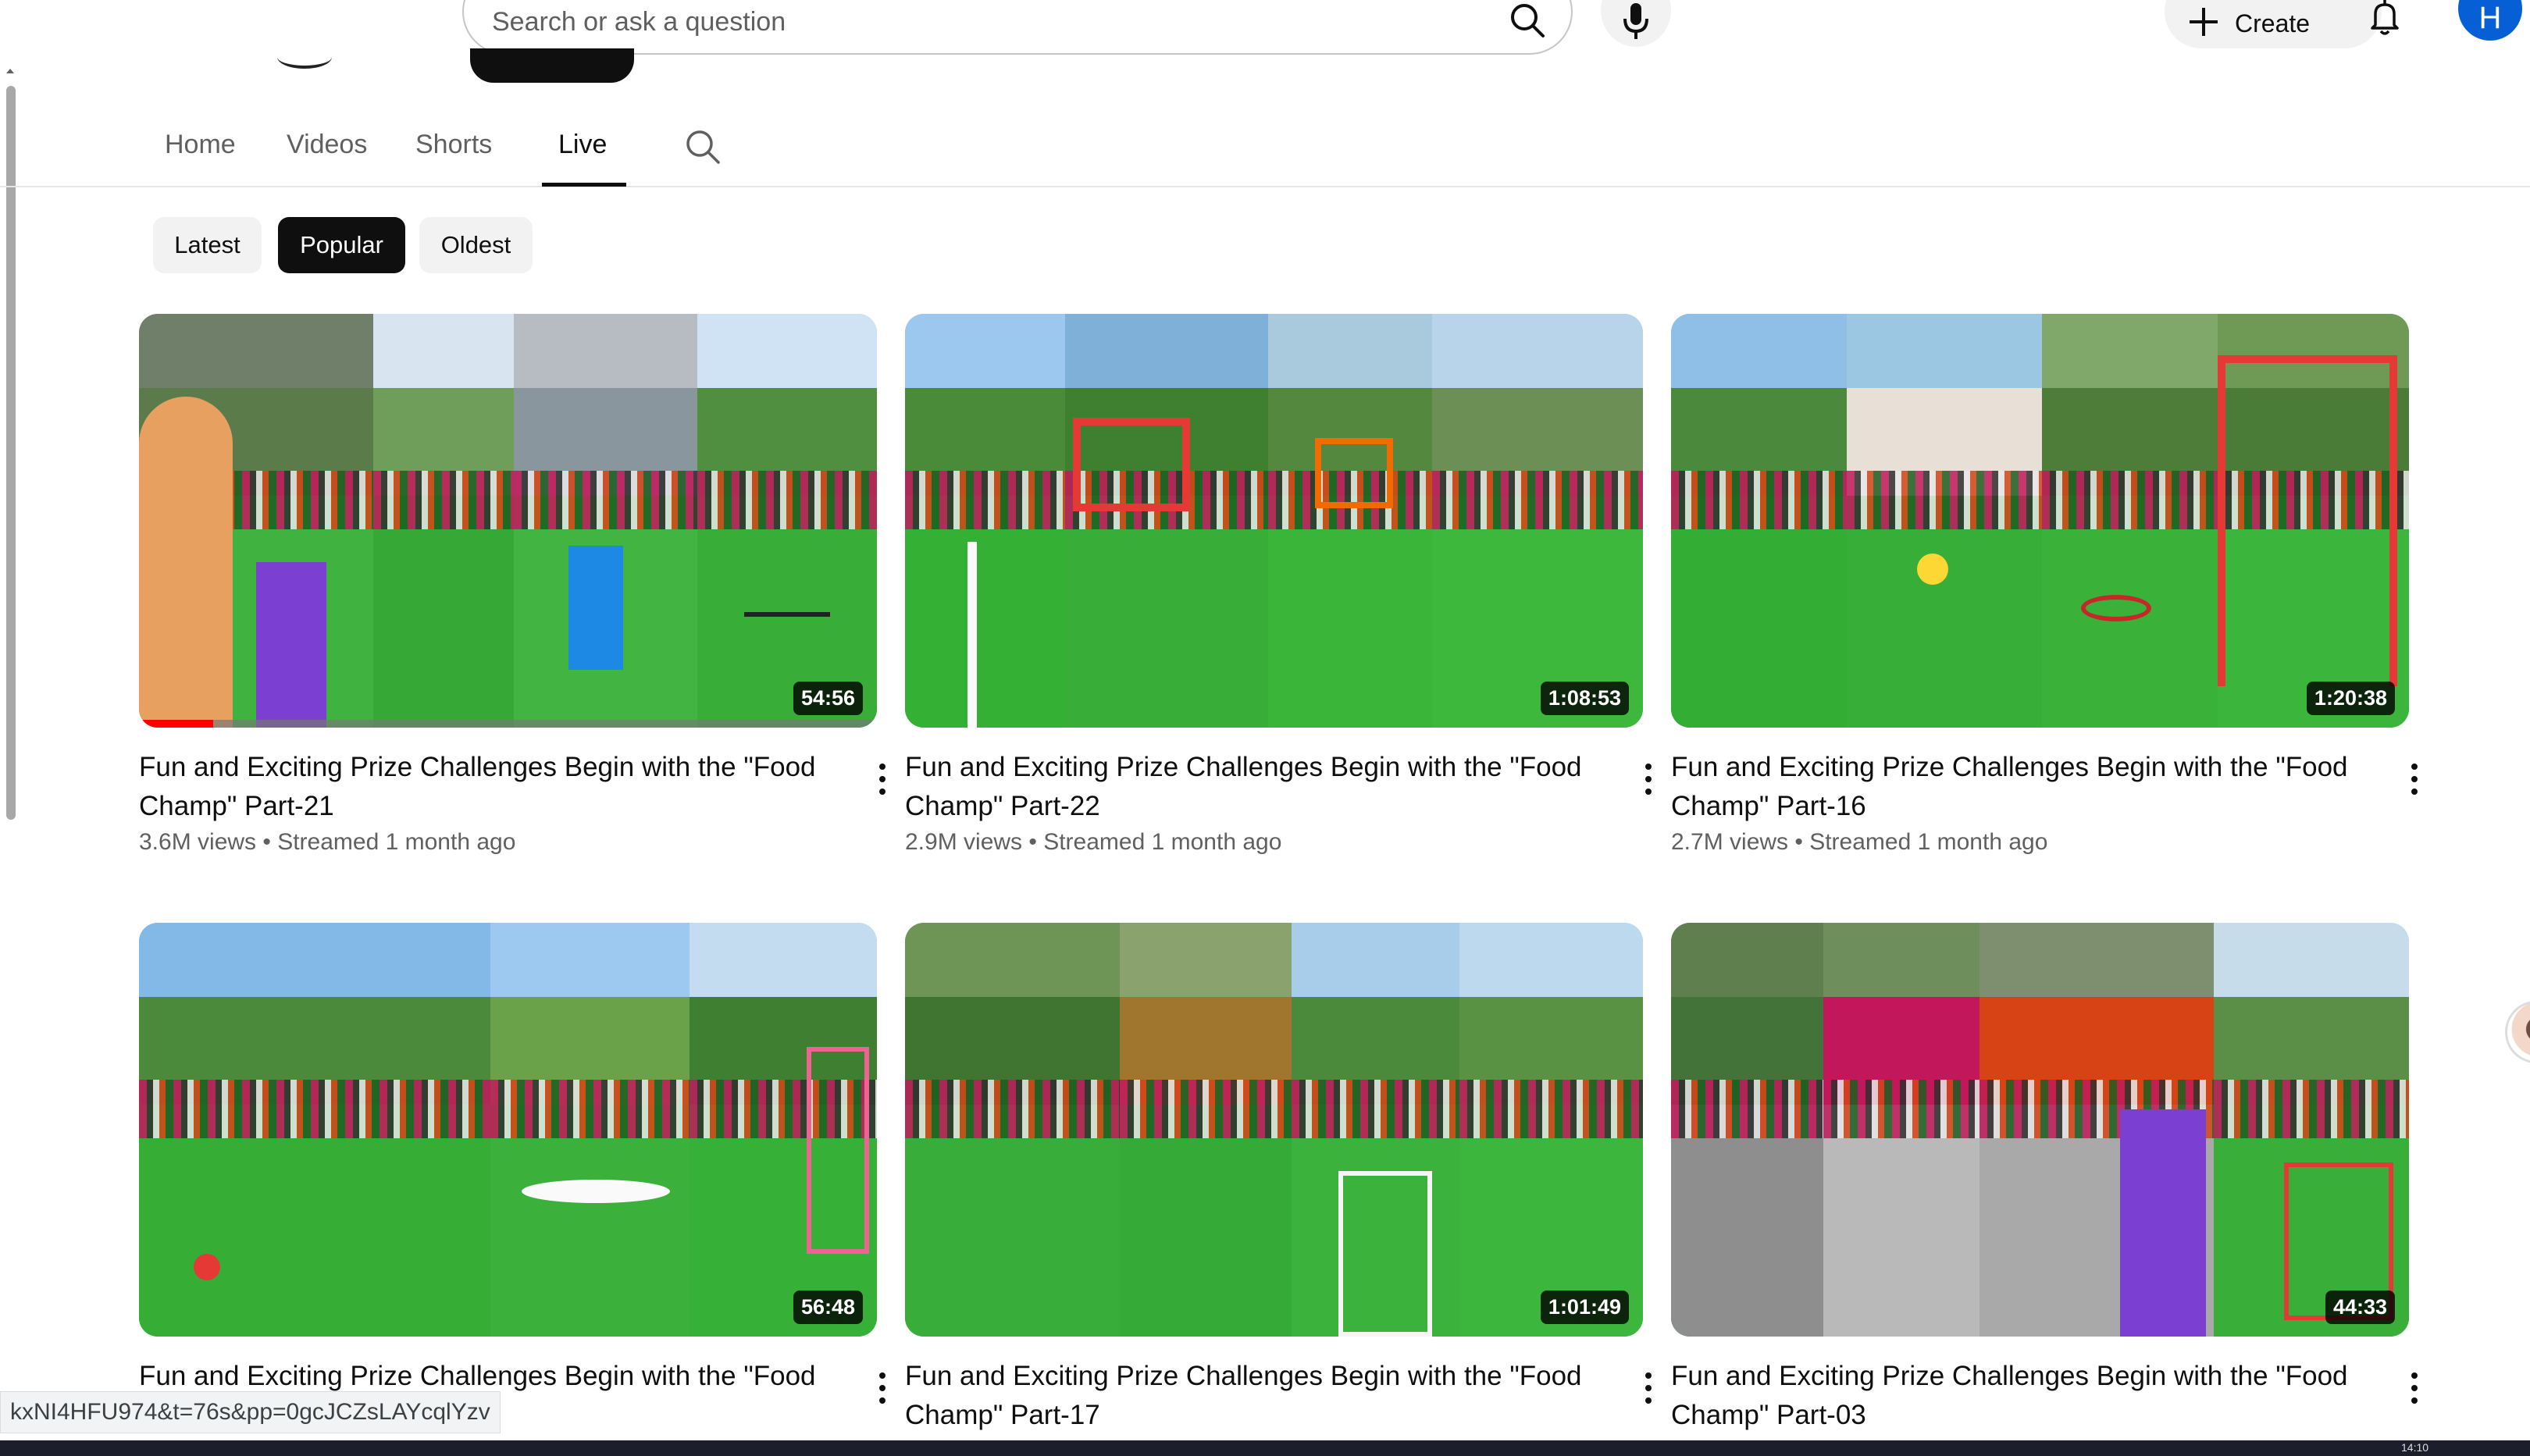 The image size is (2530, 1456). I want to click on os-taskbar, so click(1265, 1448).